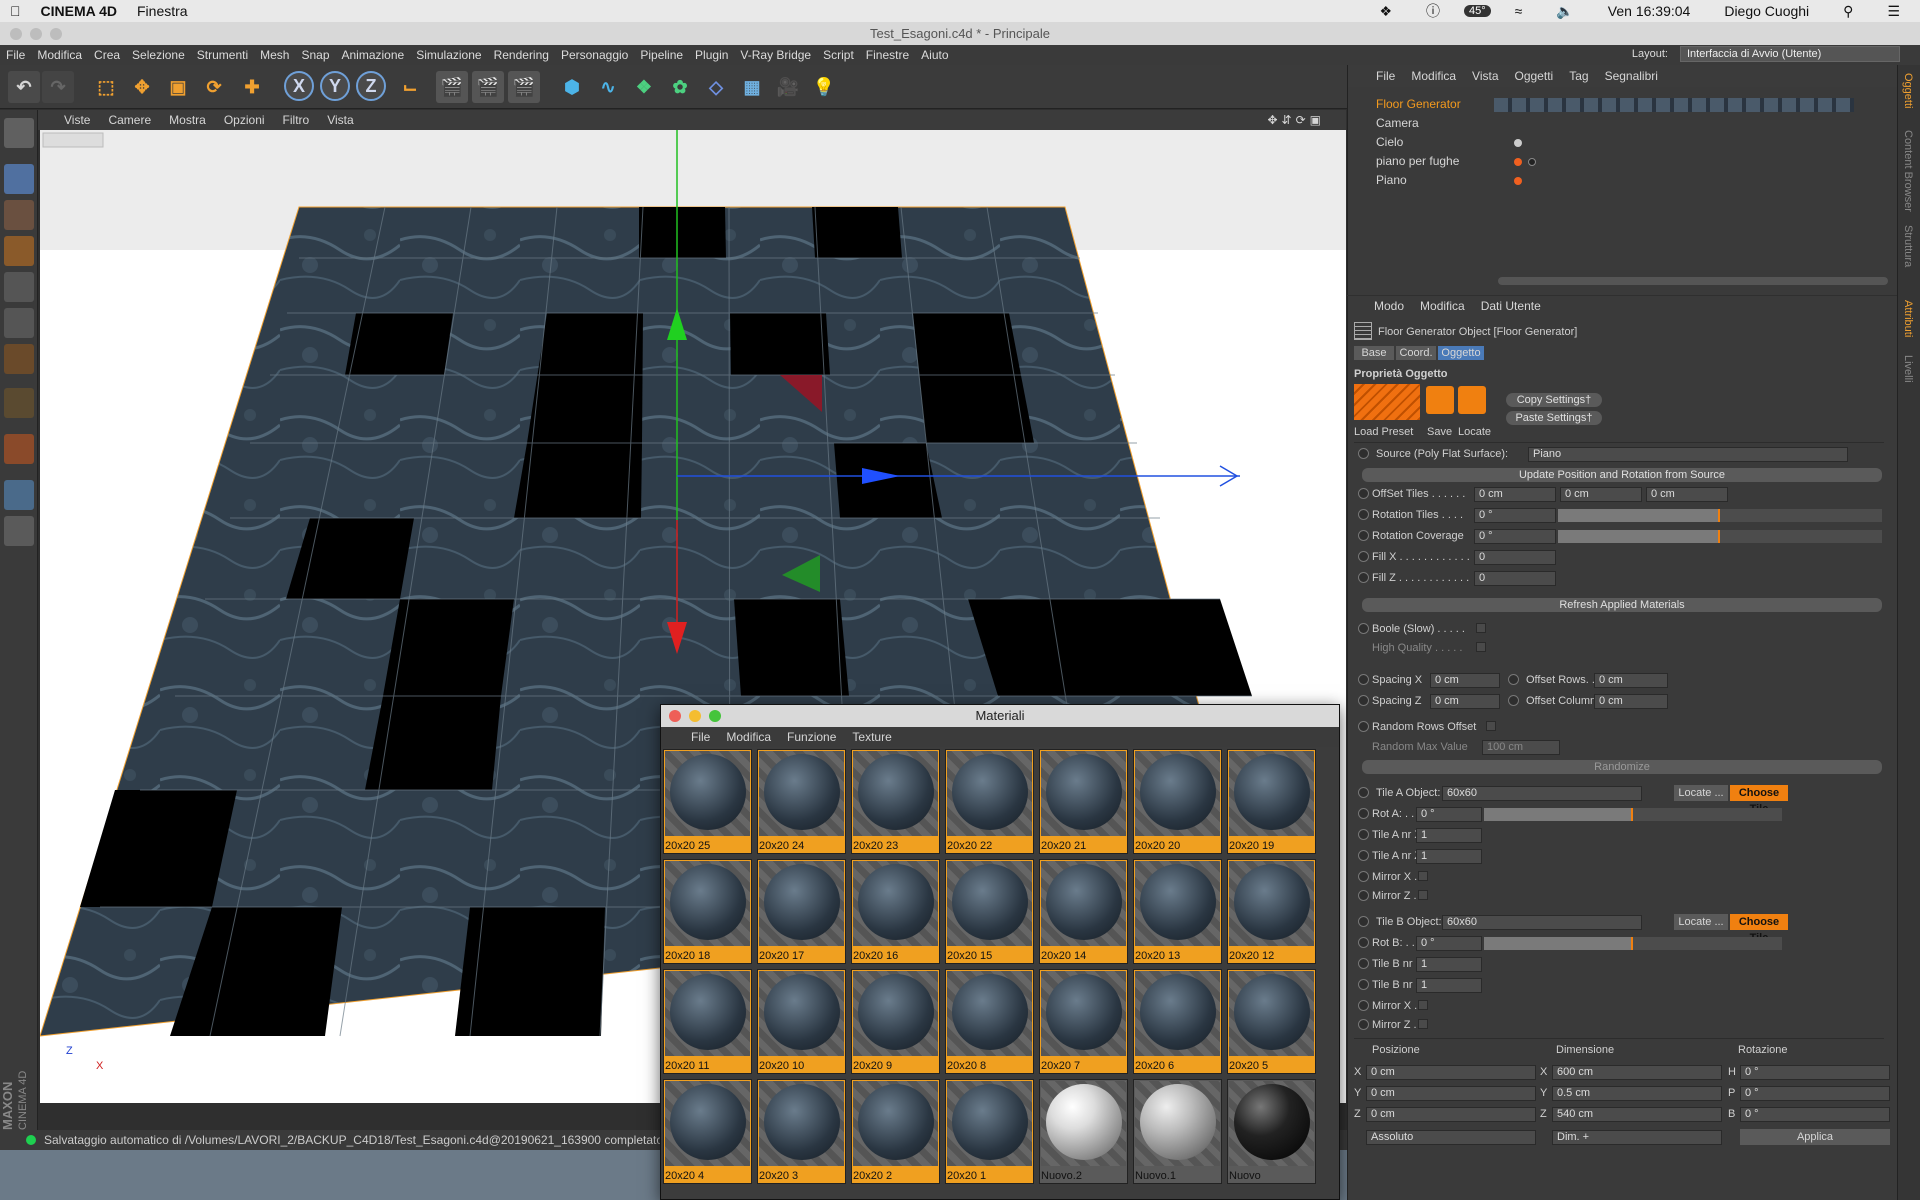 Image resolution: width=1920 pixels, height=1200 pixels. Describe the element at coordinates (1534, 76) in the screenshot. I see `obj-menu-oggetti: Oggetti` at that location.